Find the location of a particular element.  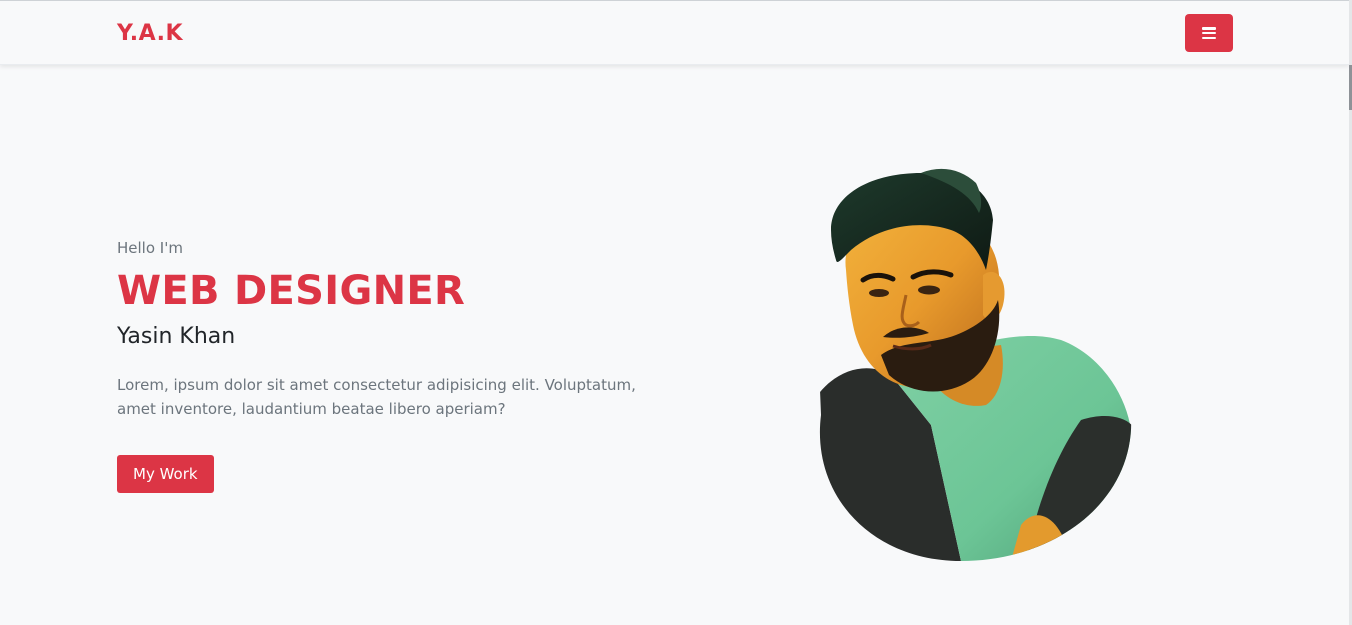

brand-logo: Y.A.K is located at coordinates (150, 34).